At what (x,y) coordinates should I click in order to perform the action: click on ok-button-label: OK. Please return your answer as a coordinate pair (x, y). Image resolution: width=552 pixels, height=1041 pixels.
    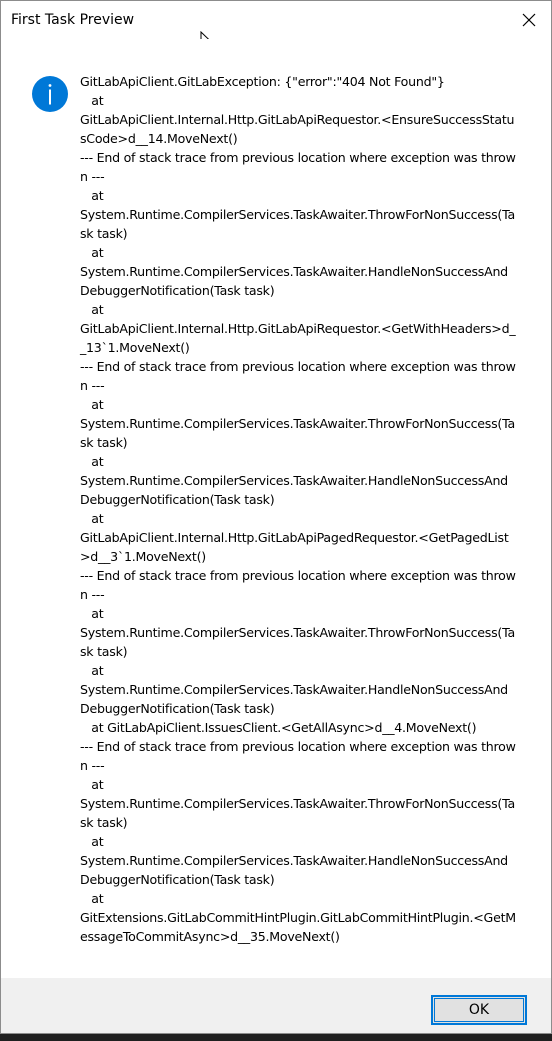
    Looking at the image, I should click on (479, 1010).